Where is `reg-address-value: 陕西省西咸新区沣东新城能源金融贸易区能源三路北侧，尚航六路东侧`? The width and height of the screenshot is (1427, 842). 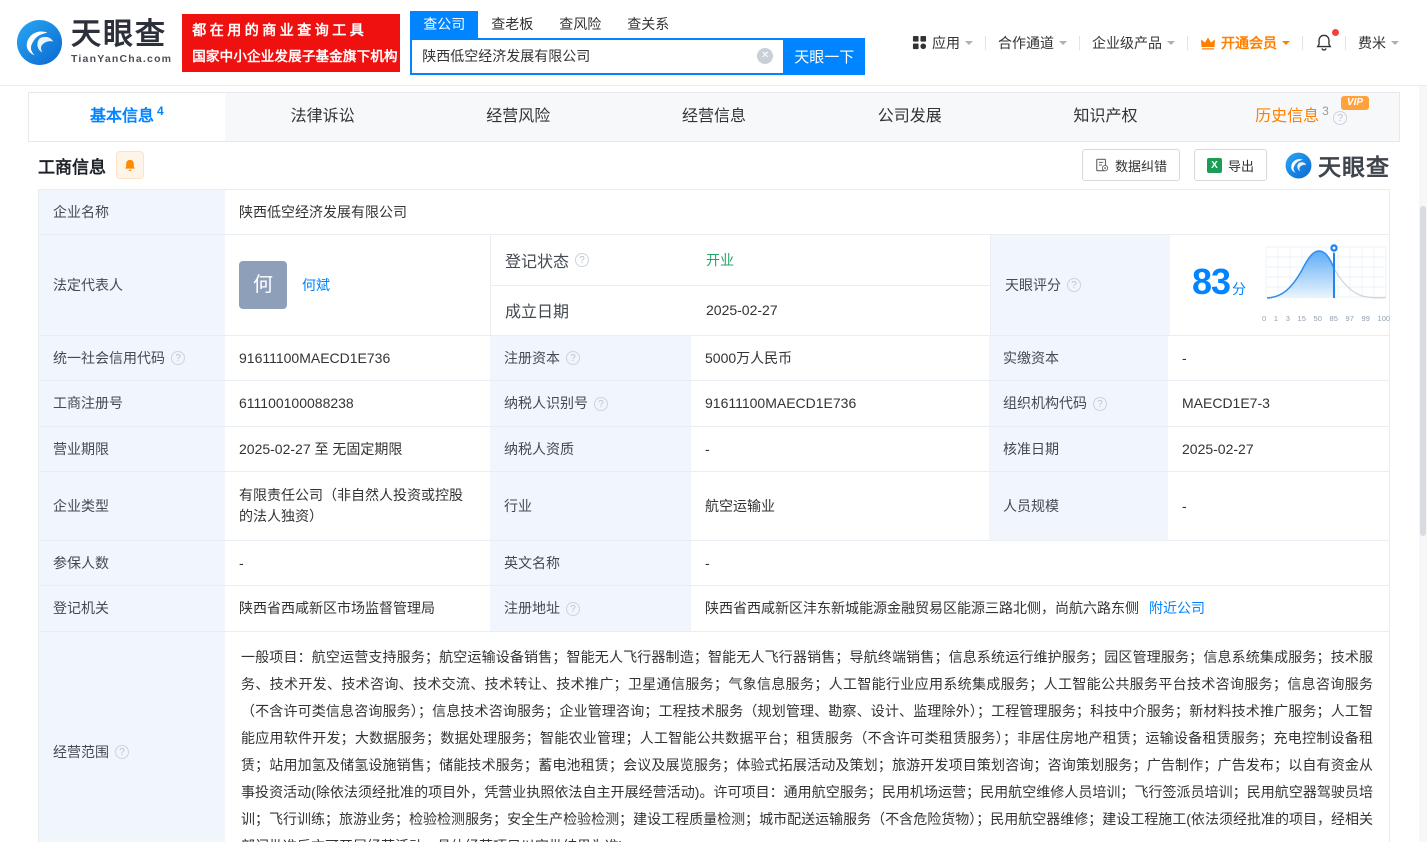 reg-address-value: 陕西省西咸新区沣东新城能源金融贸易区能源三路北侧，尚航六路东侧 is located at coordinates (922, 608).